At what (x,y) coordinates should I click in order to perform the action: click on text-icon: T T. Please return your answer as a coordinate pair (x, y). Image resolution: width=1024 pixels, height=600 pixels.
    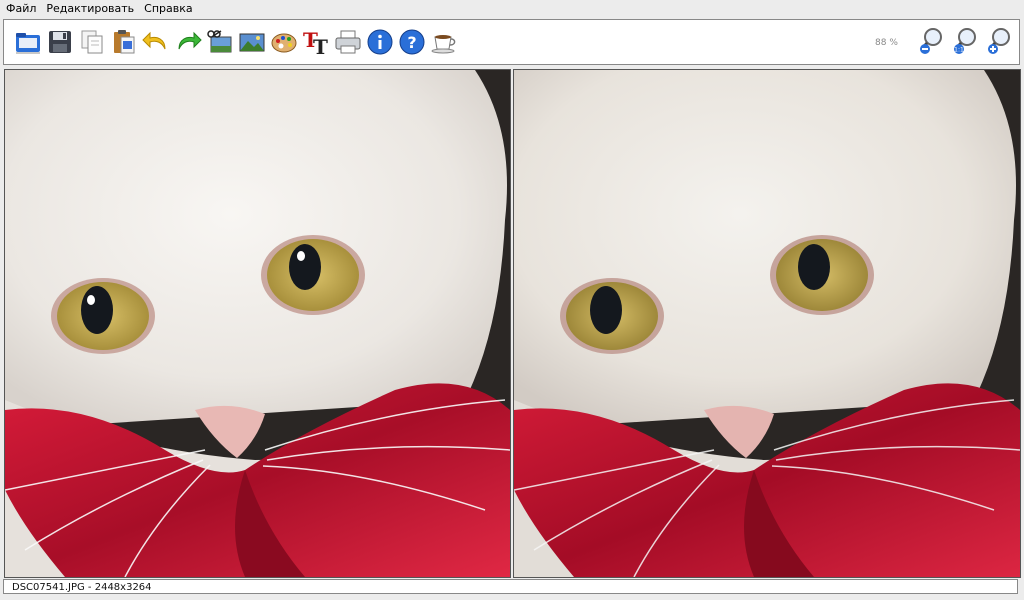
    Looking at the image, I should click on (315, 42).